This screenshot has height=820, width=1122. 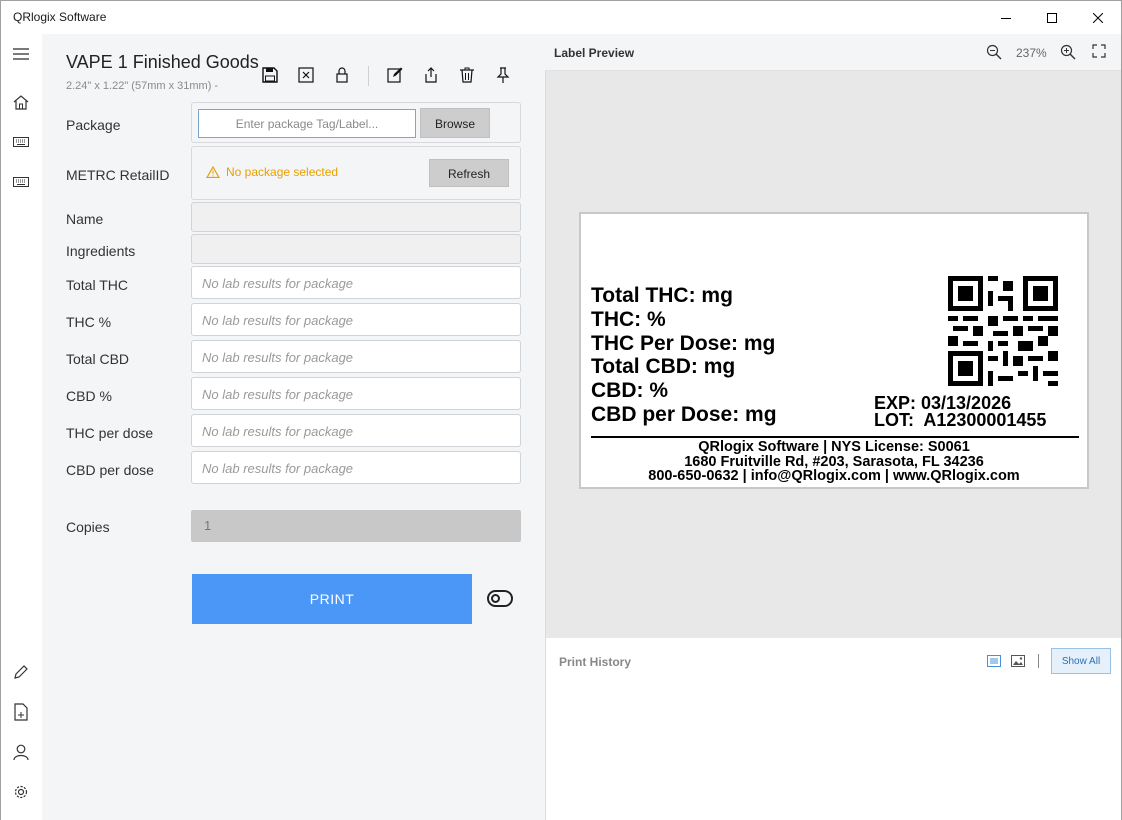 I want to click on qr-code, so click(x=1003, y=331).